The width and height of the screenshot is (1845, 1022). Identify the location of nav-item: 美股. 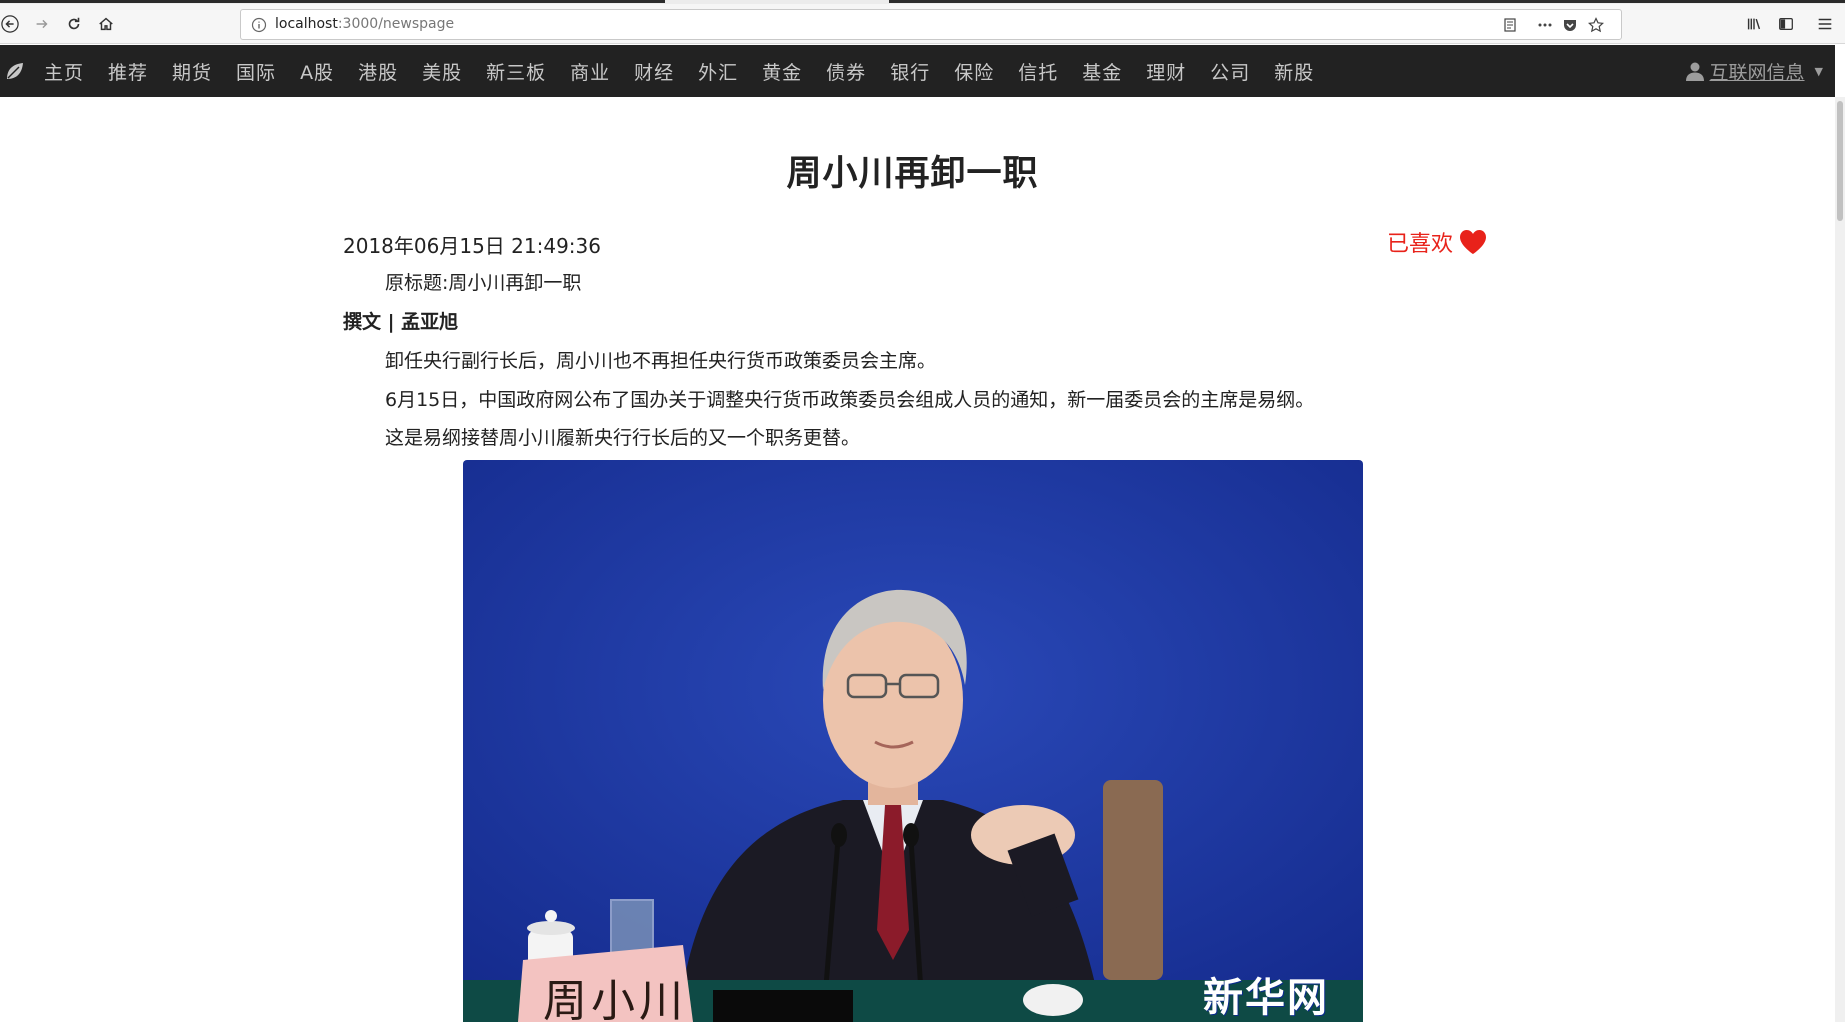
(442, 71).